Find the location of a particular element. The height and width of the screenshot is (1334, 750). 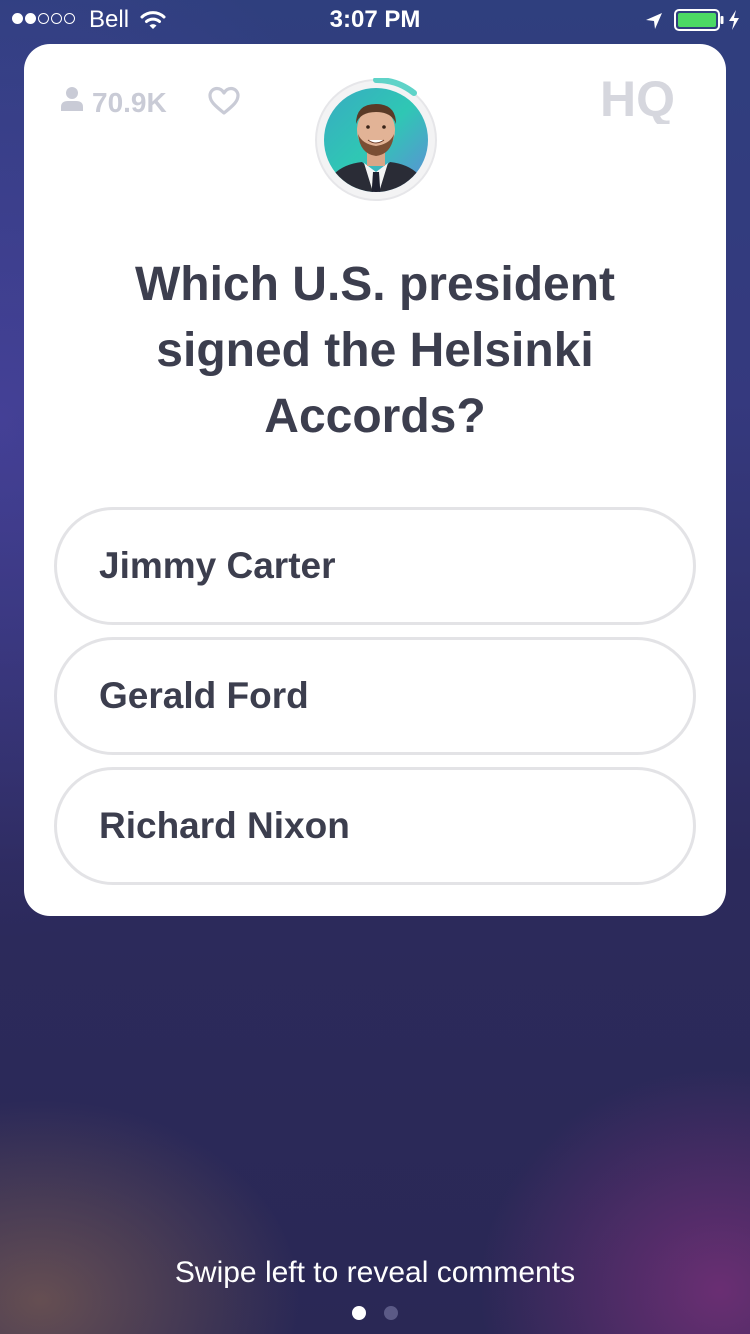

swipe-hint: Swipe left to reveal comments is located at coordinates (375, 1272).